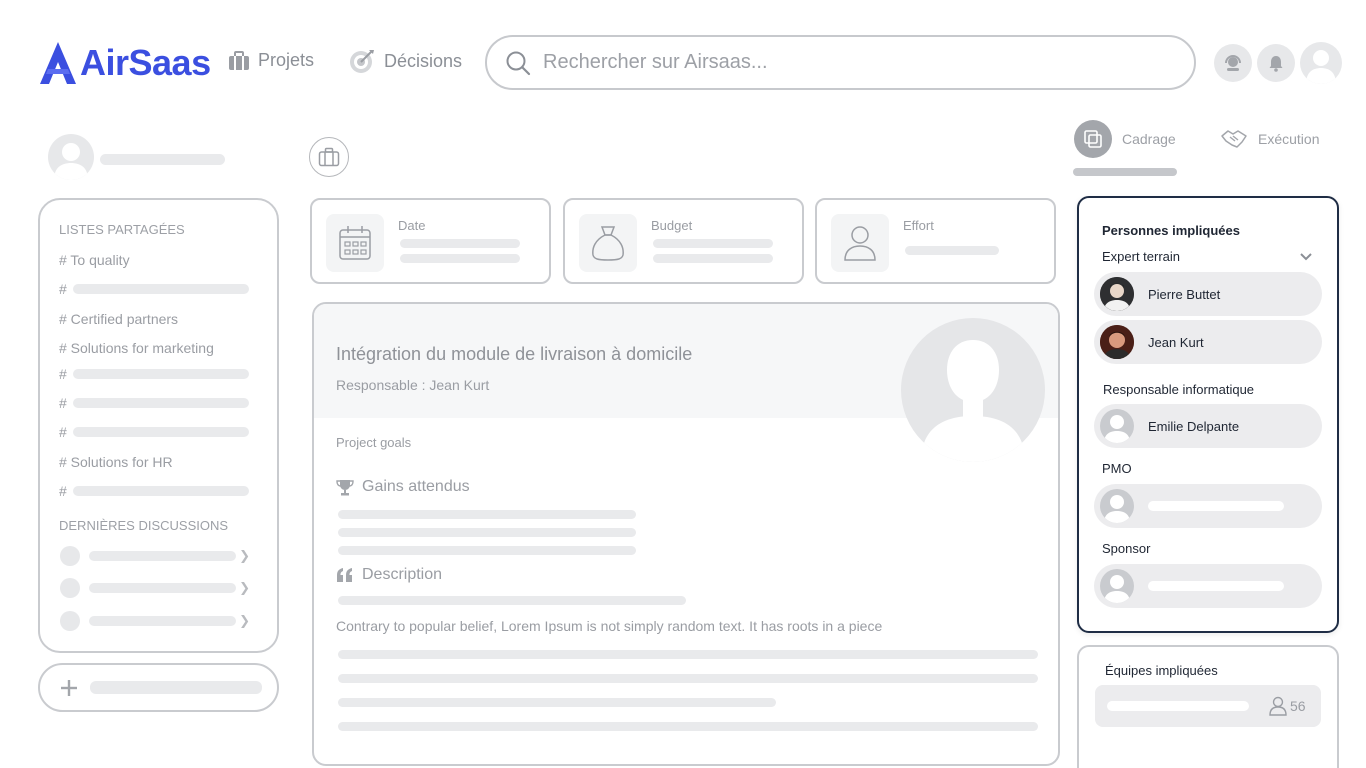  Describe the element at coordinates (1093, 139) in the screenshot. I see `frame-icon` at that location.